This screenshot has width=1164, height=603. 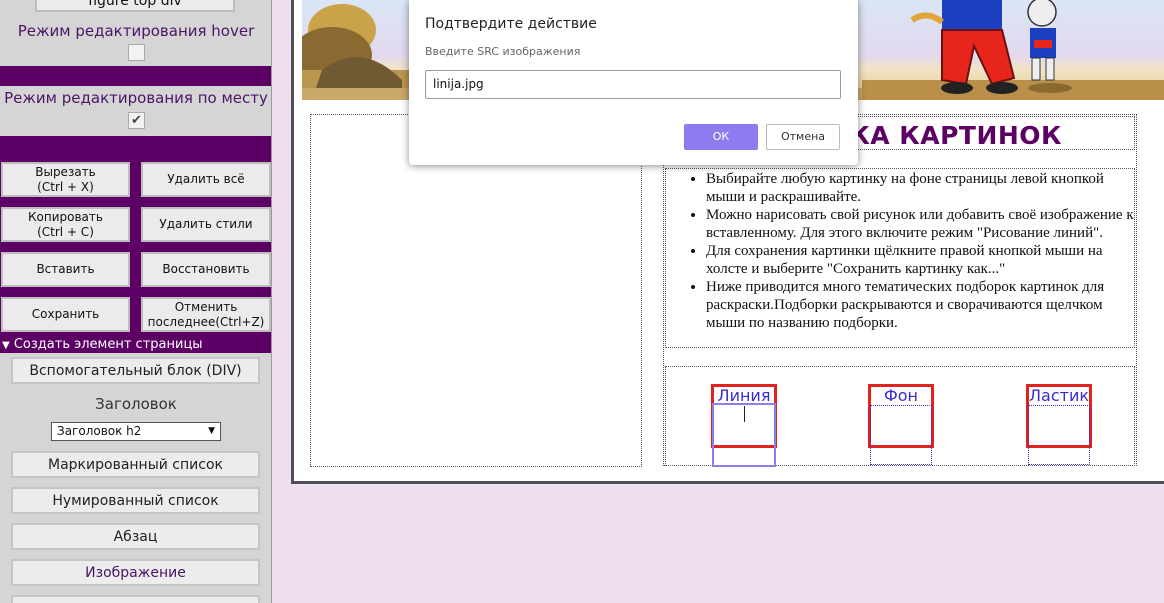 What do you see at coordinates (135, 464) in the screenshot?
I see `bulleted-list-button: Маркированный список` at bounding box center [135, 464].